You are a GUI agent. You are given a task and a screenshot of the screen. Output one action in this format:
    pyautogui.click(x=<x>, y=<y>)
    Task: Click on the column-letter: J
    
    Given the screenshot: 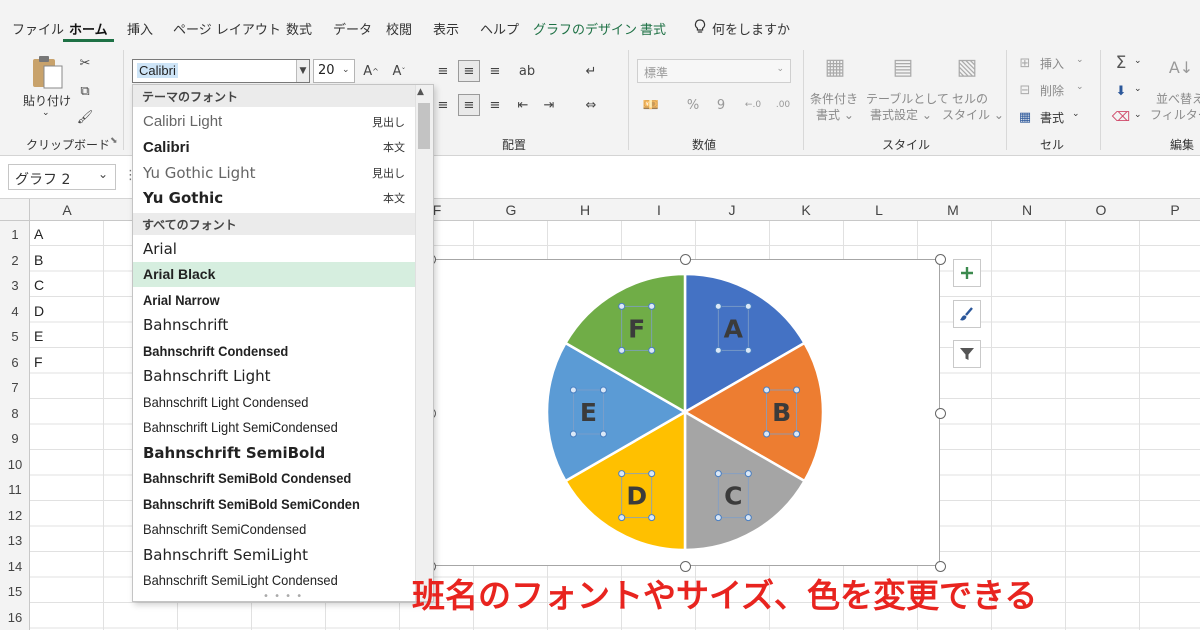 What is the action you would take?
    pyautogui.click(x=732, y=210)
    